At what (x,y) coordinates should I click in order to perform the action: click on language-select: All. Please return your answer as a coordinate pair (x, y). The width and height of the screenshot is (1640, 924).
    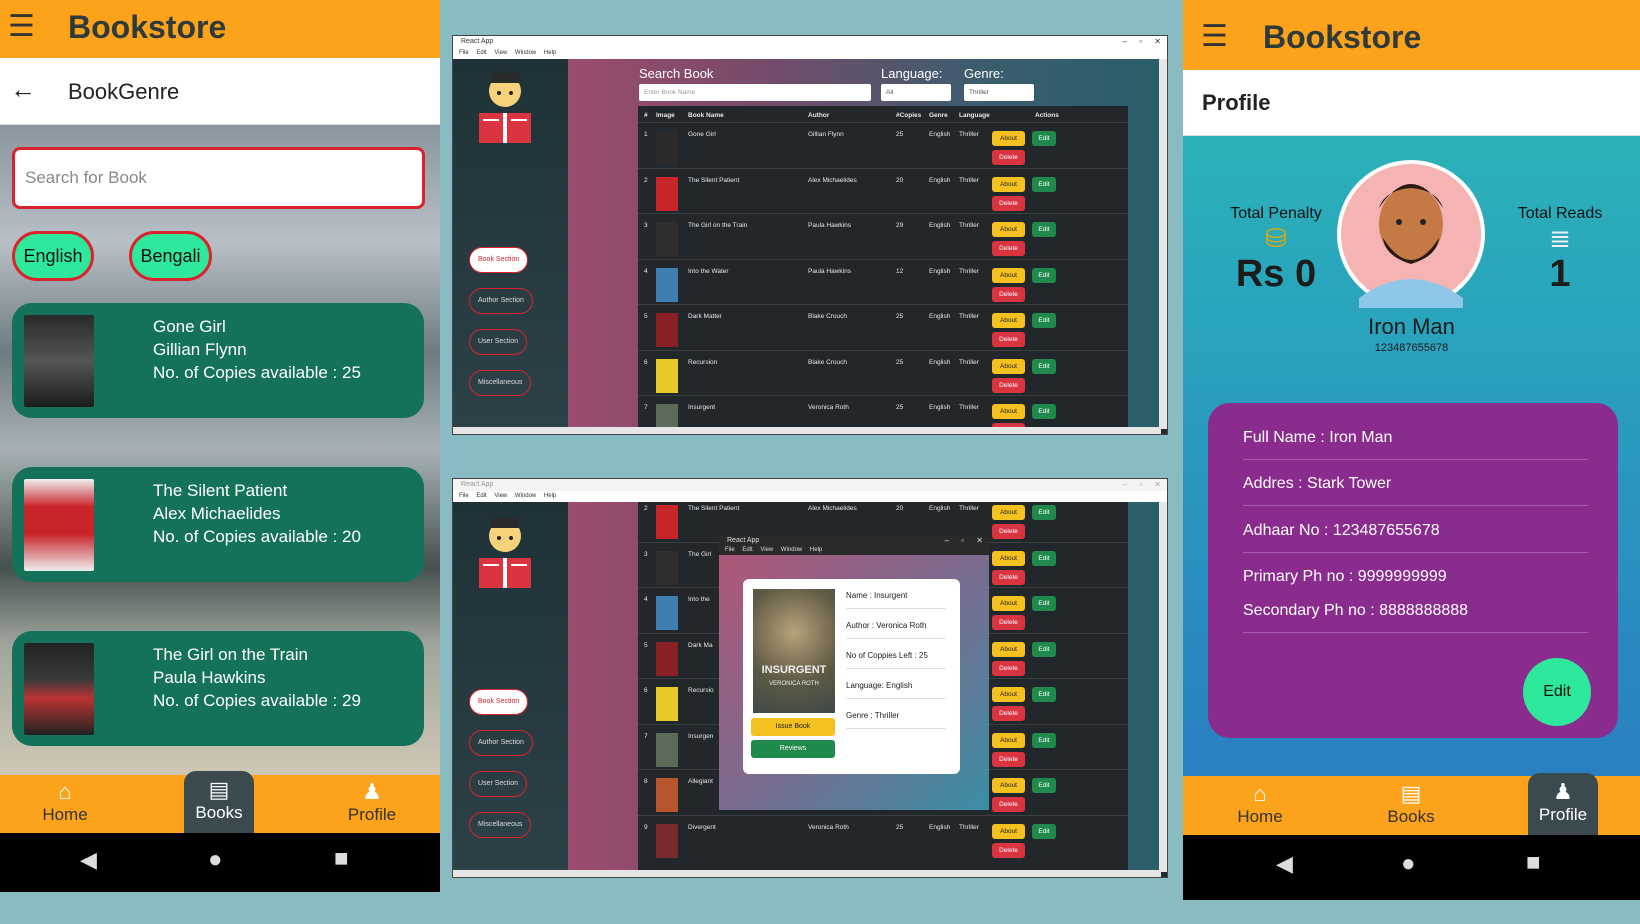
    Looking at the image, I should click on (916, 92).